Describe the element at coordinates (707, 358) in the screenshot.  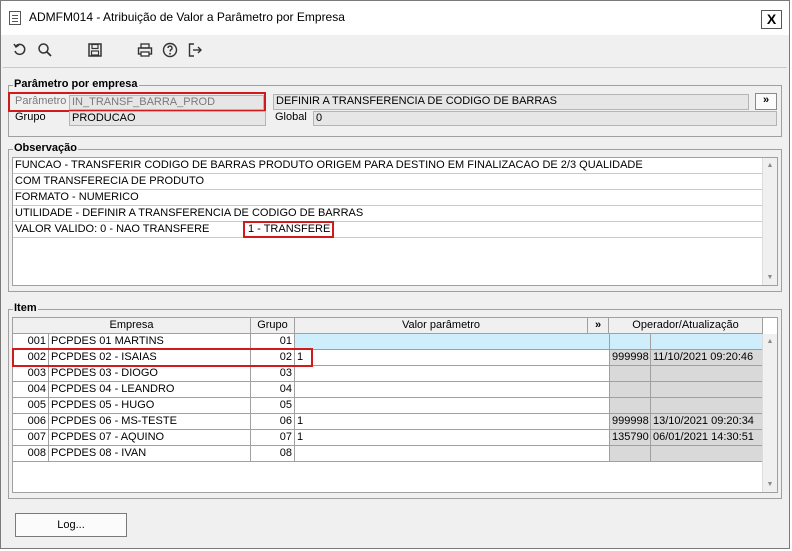
I see `atualizacao-cell: 11/10/2021 09:20:46` at that location.